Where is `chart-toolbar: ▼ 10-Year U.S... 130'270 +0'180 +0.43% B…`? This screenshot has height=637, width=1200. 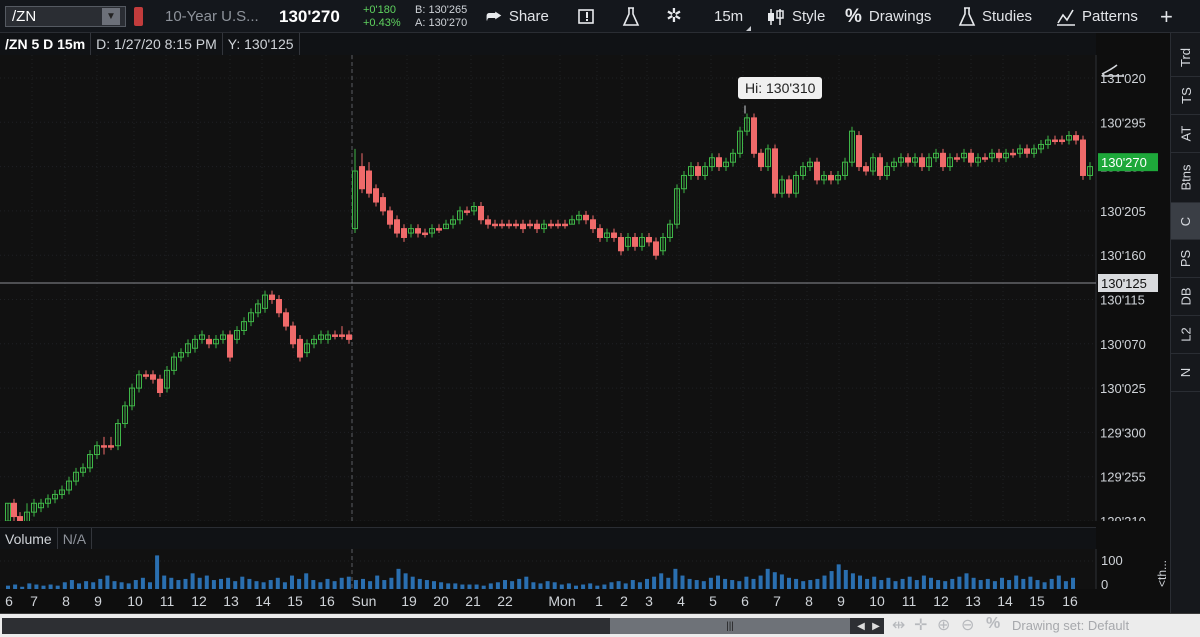
chart-toolbar: ▼ 10-Year U.S... 130'270 +0'180 +0.43% B… is located at coordinates (600, 16).